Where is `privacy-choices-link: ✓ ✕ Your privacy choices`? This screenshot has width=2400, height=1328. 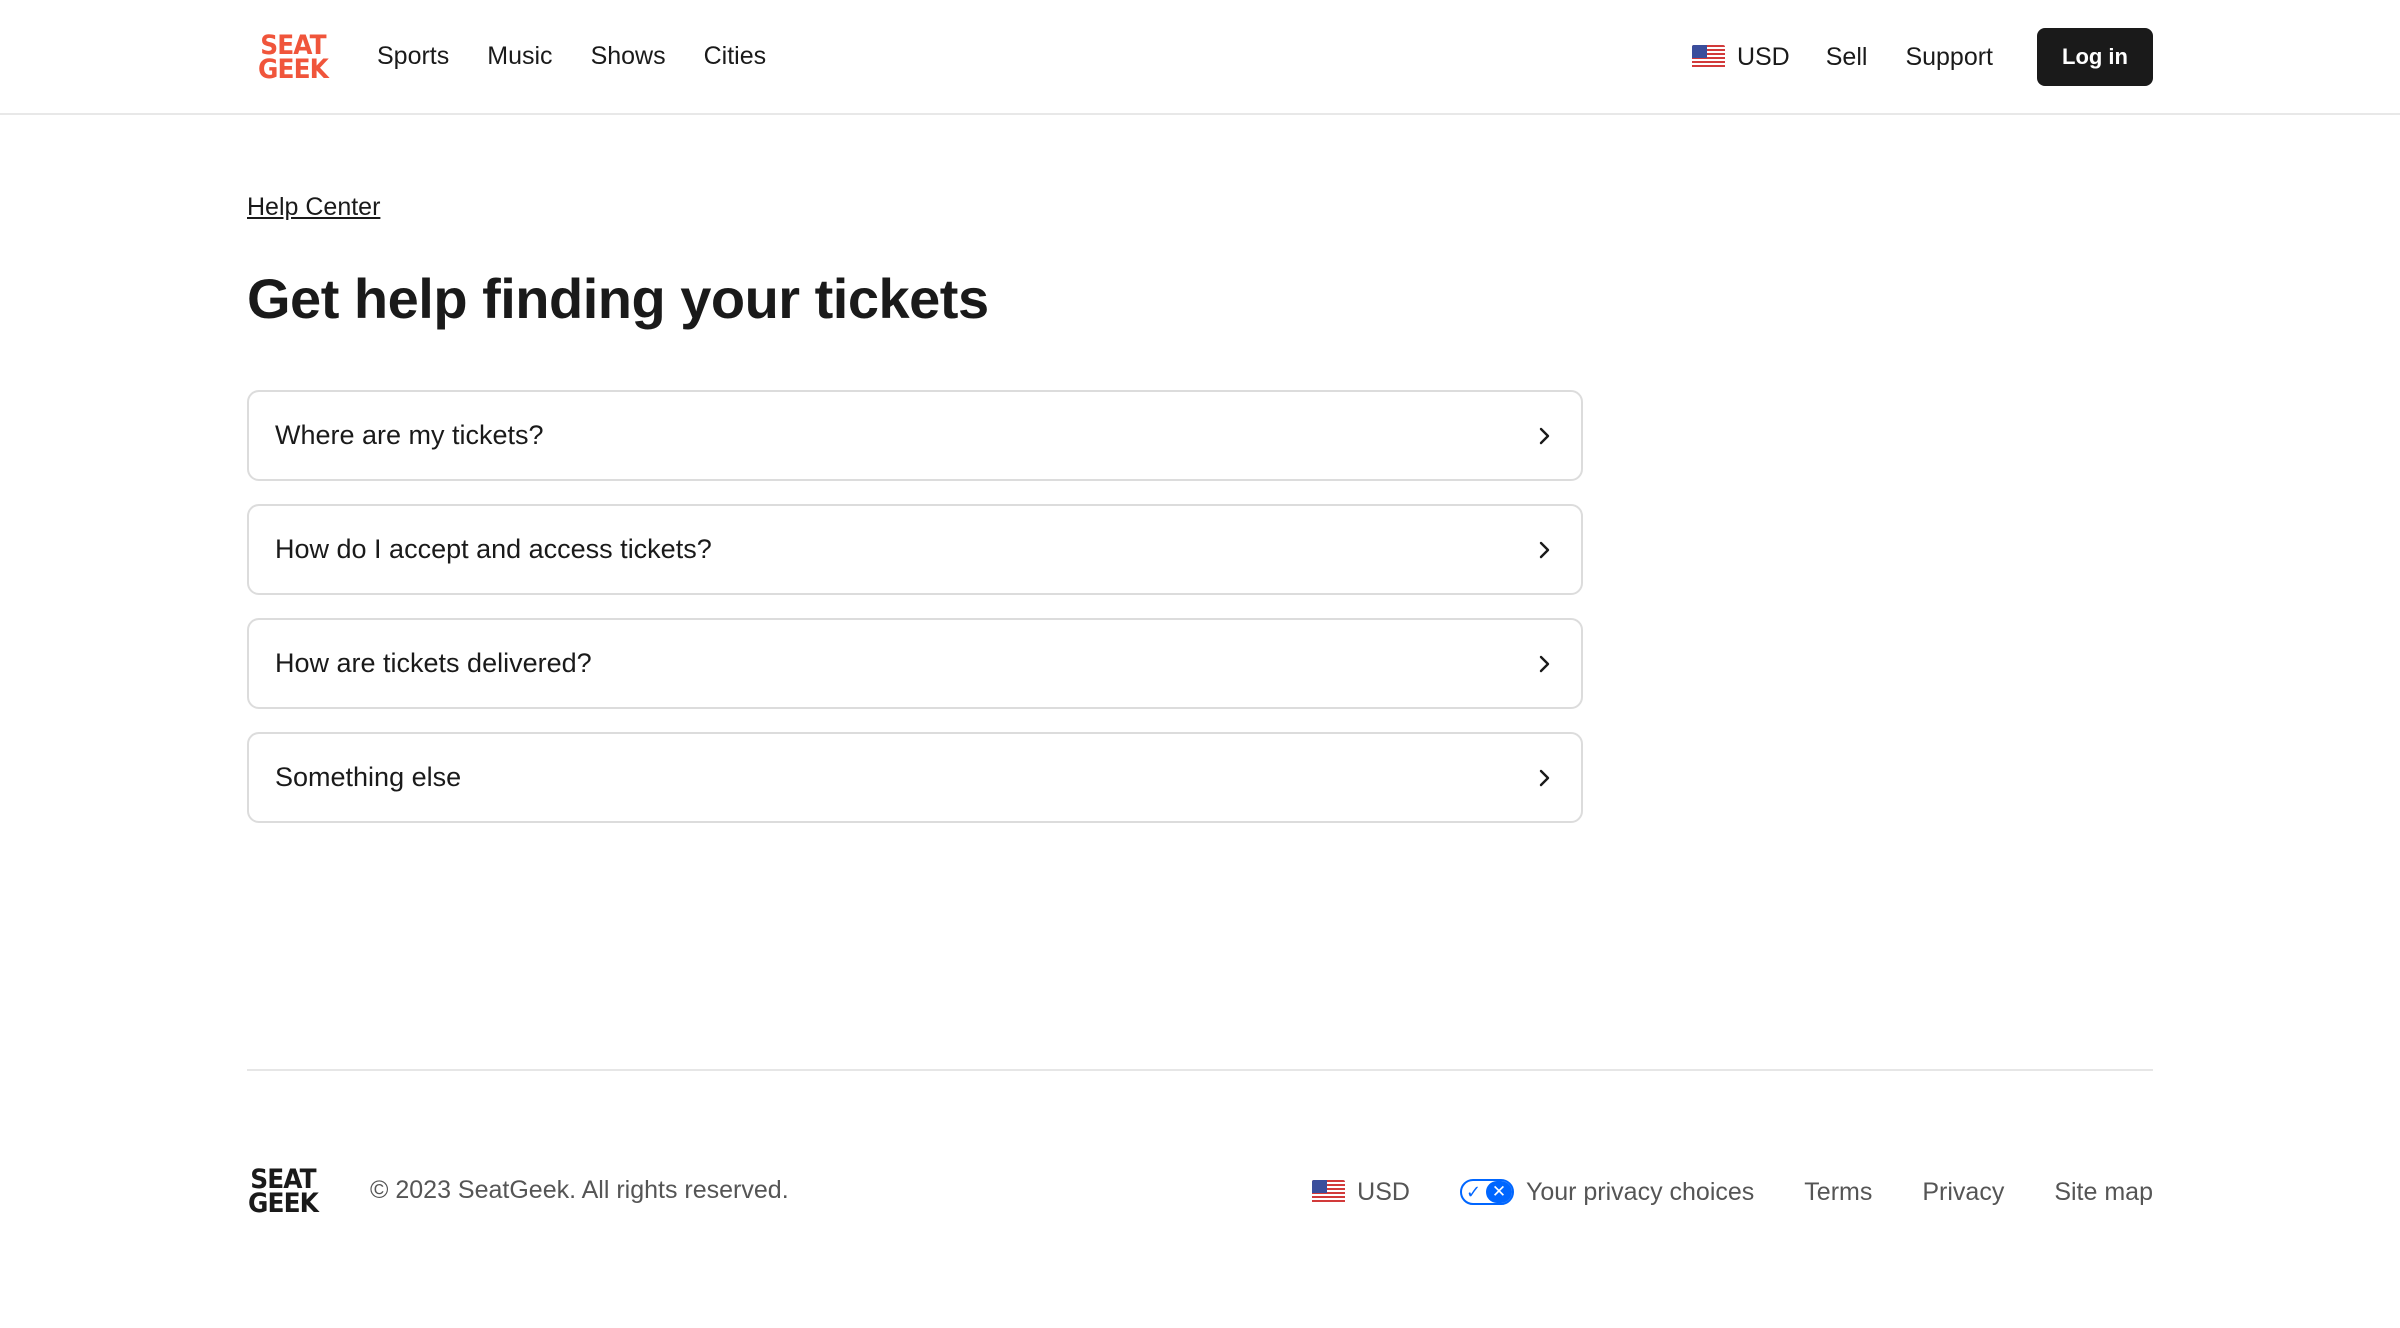
privacy-choices-link: ✓ ✕ Your privacy choices is located at coordinates (1607, 1192).